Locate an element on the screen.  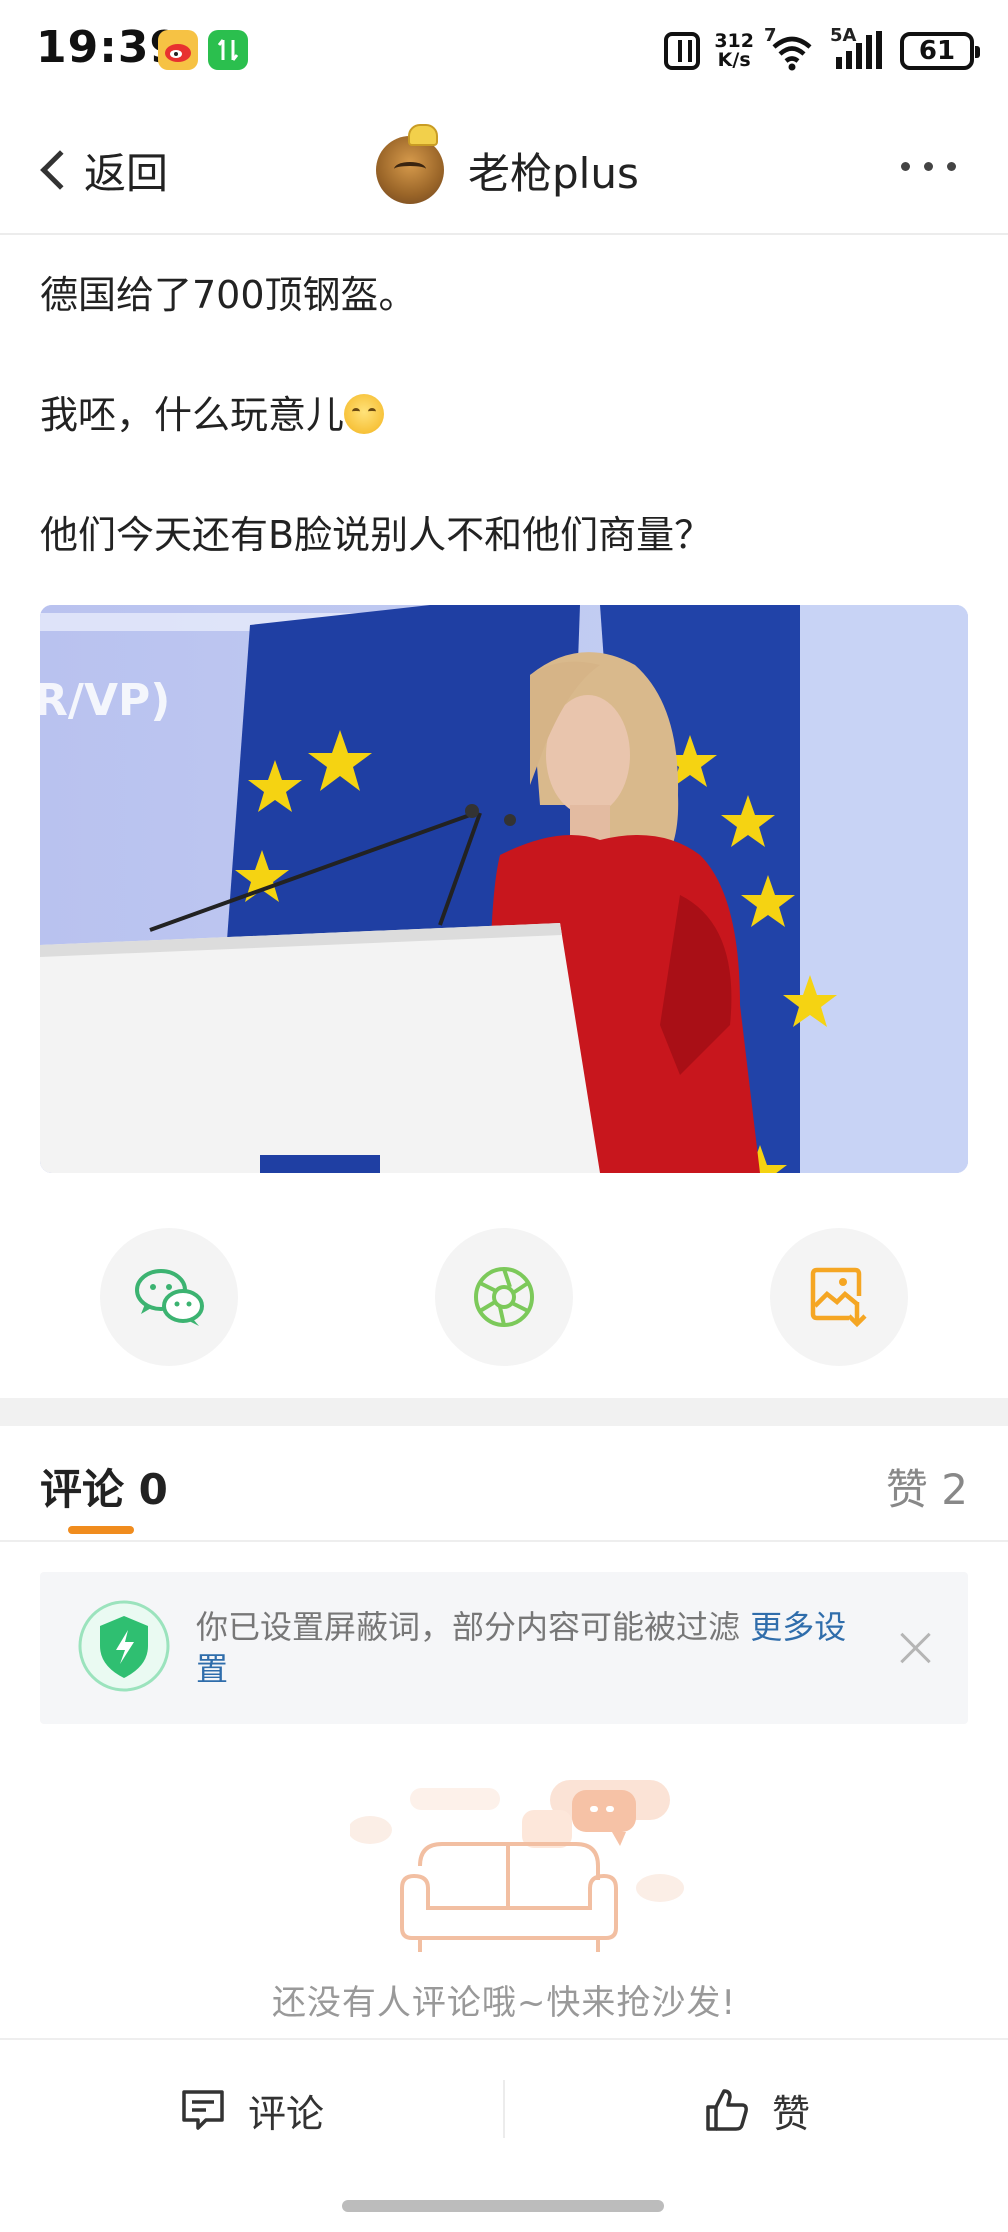
empty-sofa-illustration is located at coordinates (517, 1866).